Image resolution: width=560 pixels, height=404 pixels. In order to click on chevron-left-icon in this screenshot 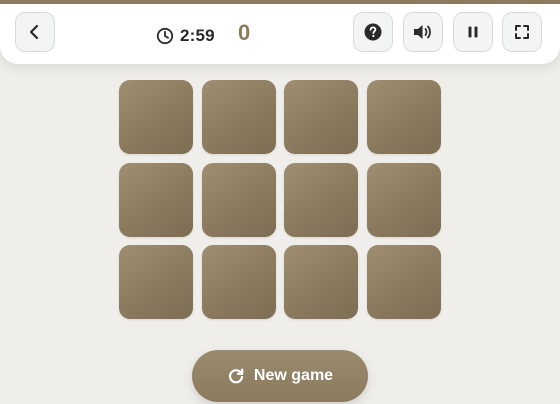, I will do `click(34, 32)`.